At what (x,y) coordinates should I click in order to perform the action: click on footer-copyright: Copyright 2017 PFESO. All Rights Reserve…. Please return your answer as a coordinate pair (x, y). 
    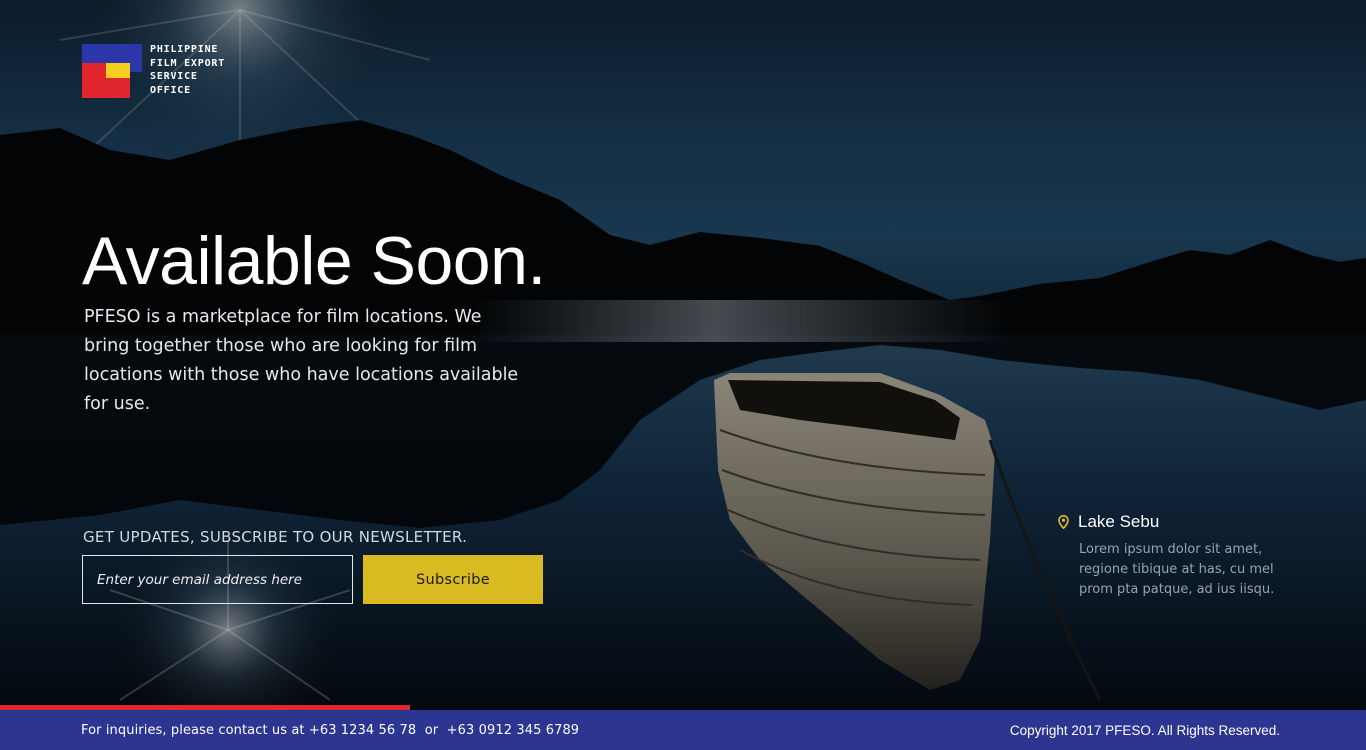
    Looking at the image, I should click on (1144, 730).